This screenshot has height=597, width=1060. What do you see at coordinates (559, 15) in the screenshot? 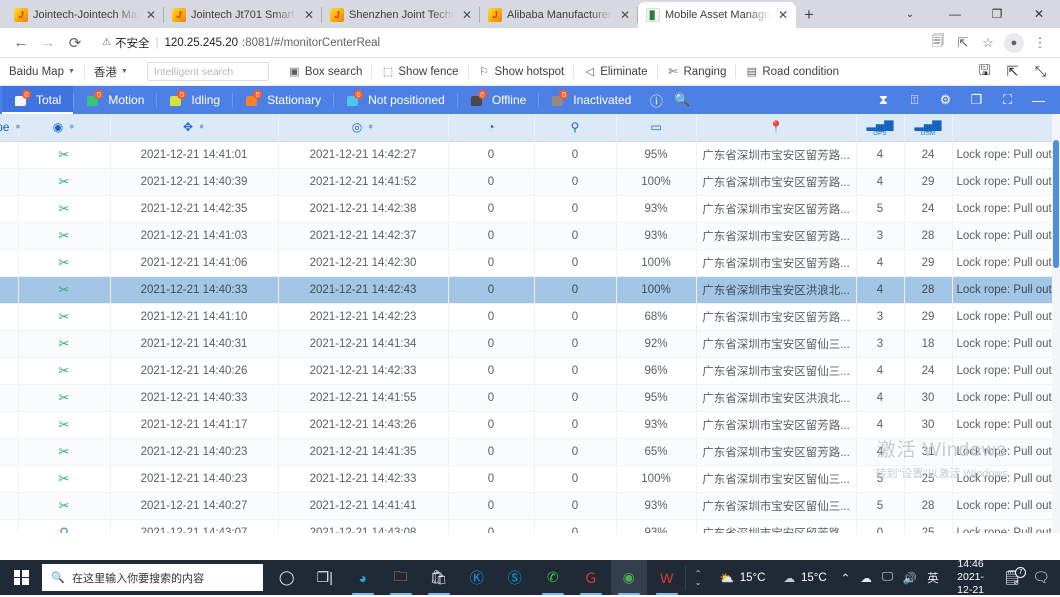
I see `browser-tab-3: J Alibaba Manufacturer Dire ✕` at bounding box center [559, 15].